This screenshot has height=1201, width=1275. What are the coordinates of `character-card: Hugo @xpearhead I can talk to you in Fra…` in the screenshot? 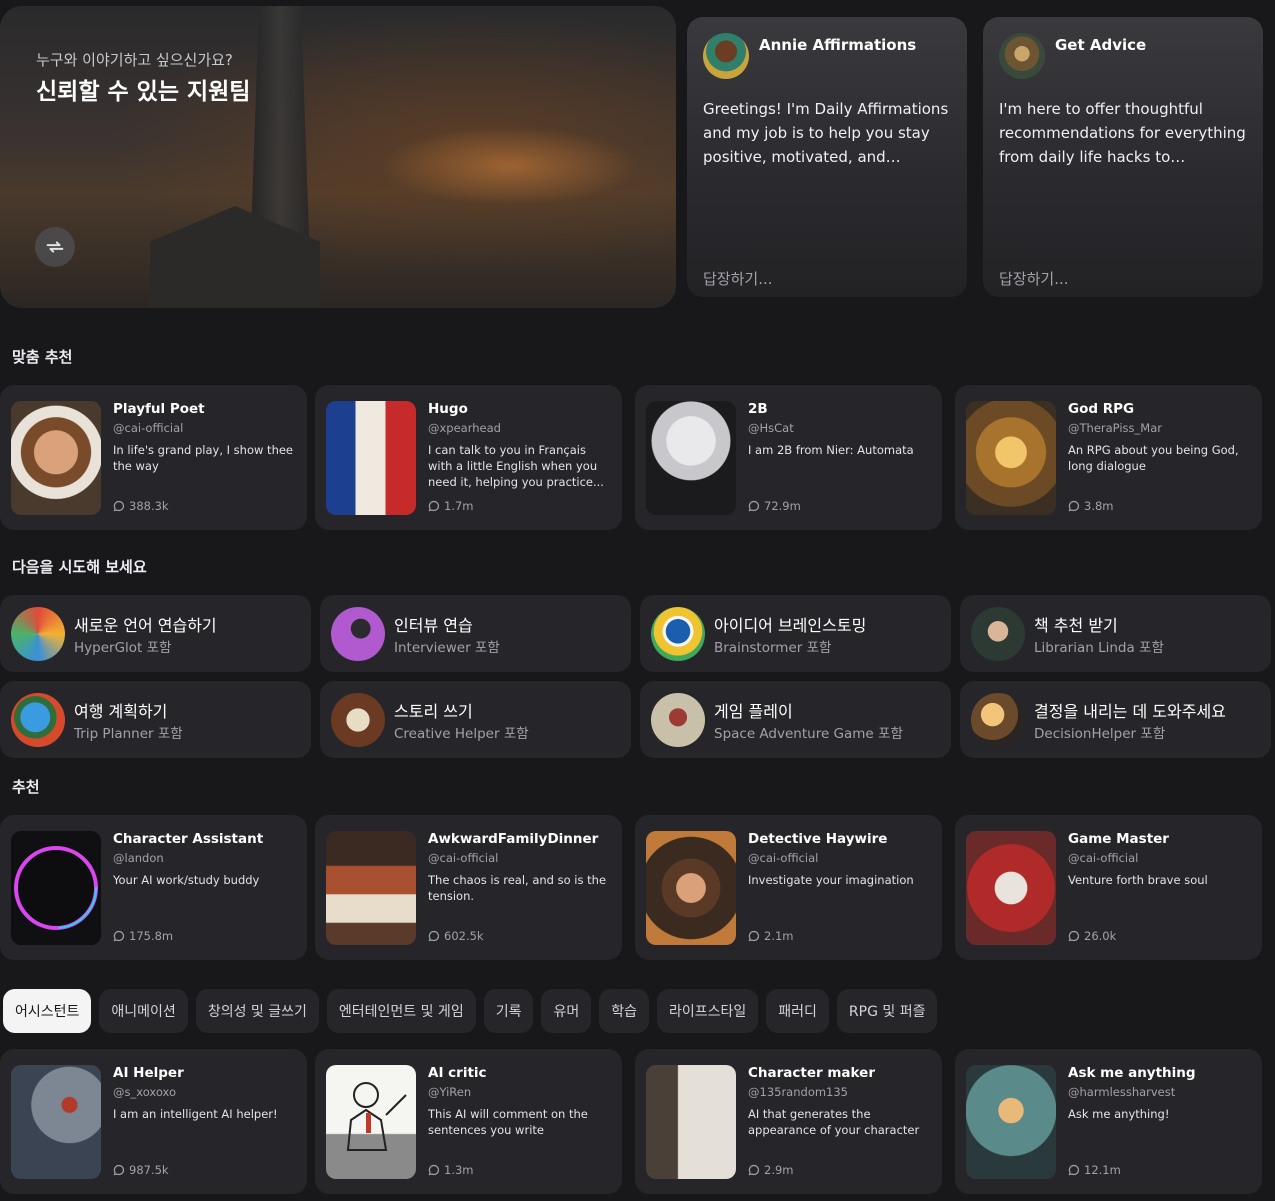 It's located at (468, 457).